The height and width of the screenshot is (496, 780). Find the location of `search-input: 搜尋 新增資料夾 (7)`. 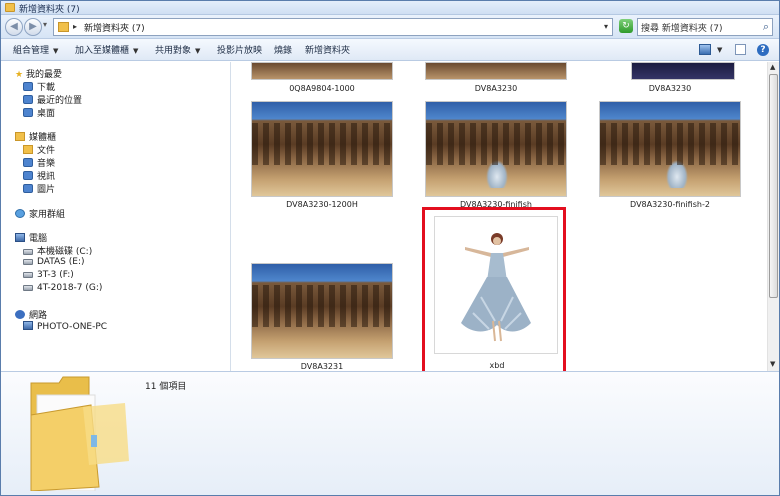

search-input: 搜尋 新增資料夾 (7) is located at coordinates (681, 27).